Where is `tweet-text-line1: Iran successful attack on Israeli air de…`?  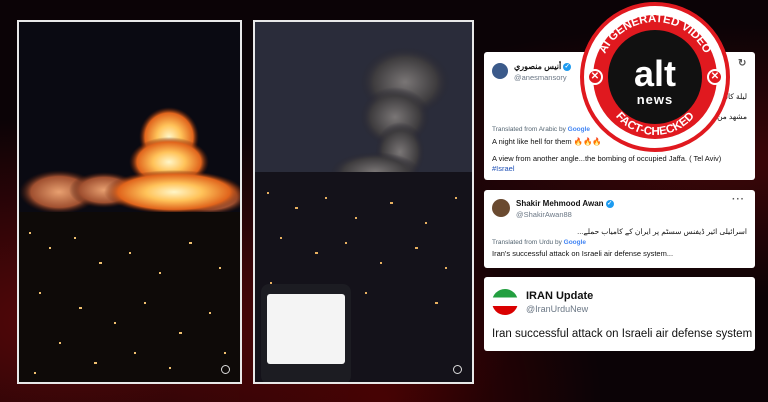
tweet-text-line1: Iran successful attack on Israeli air de… is located at coordinates (622, 334).